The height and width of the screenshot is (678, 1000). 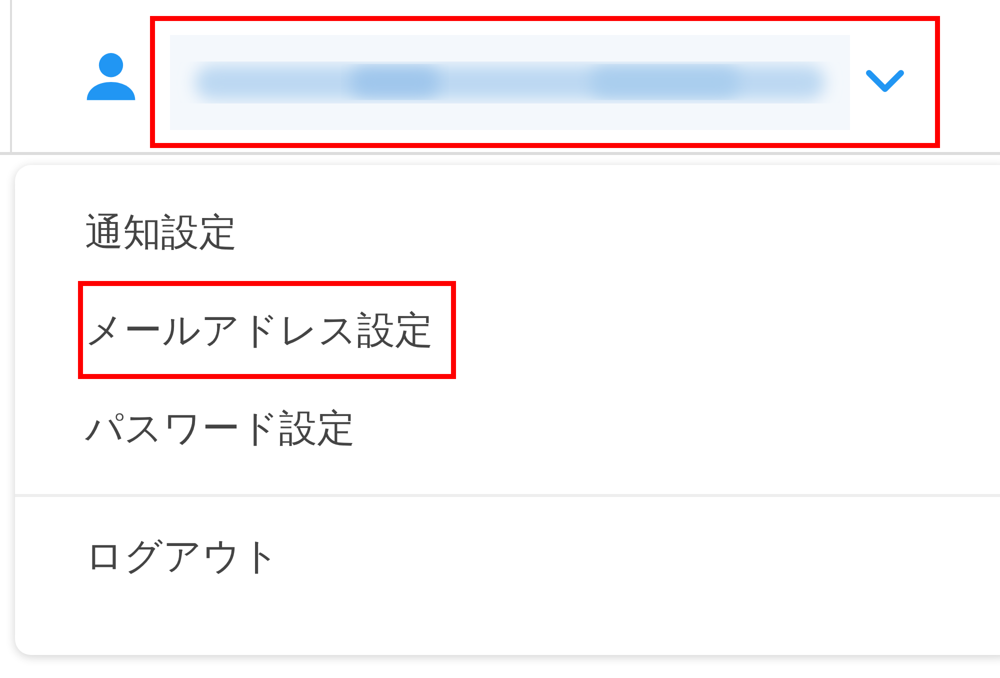 What do you see at coordinates (228, 428) in the screenshot?
I see `menu-item: パスワード設定` at bounding box center [228, 428].